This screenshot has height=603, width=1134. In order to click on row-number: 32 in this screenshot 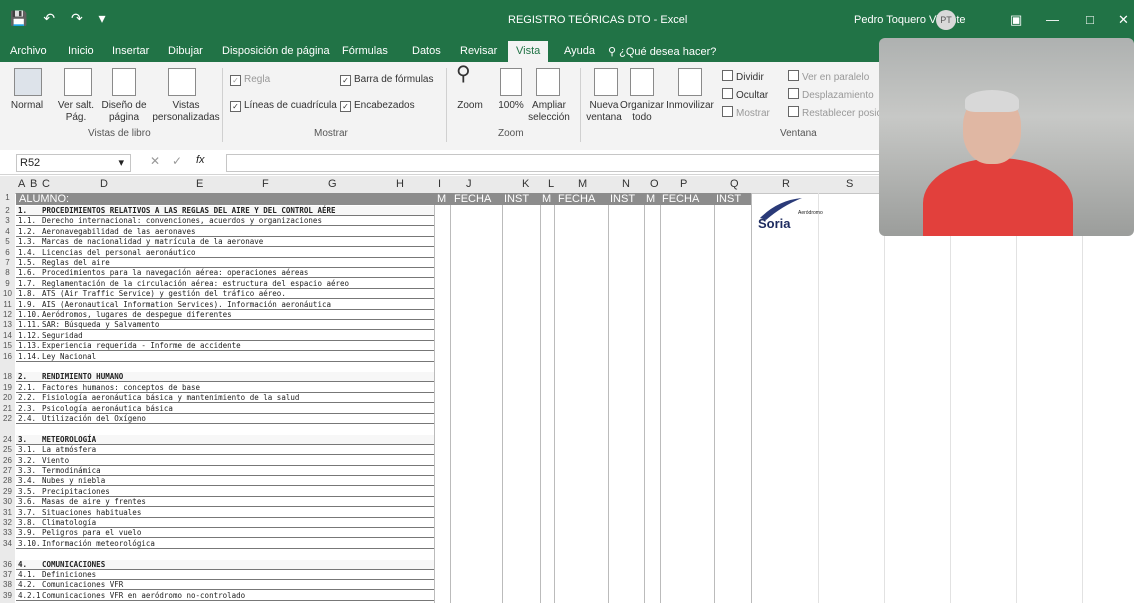, I will do `click(7, 522)`.